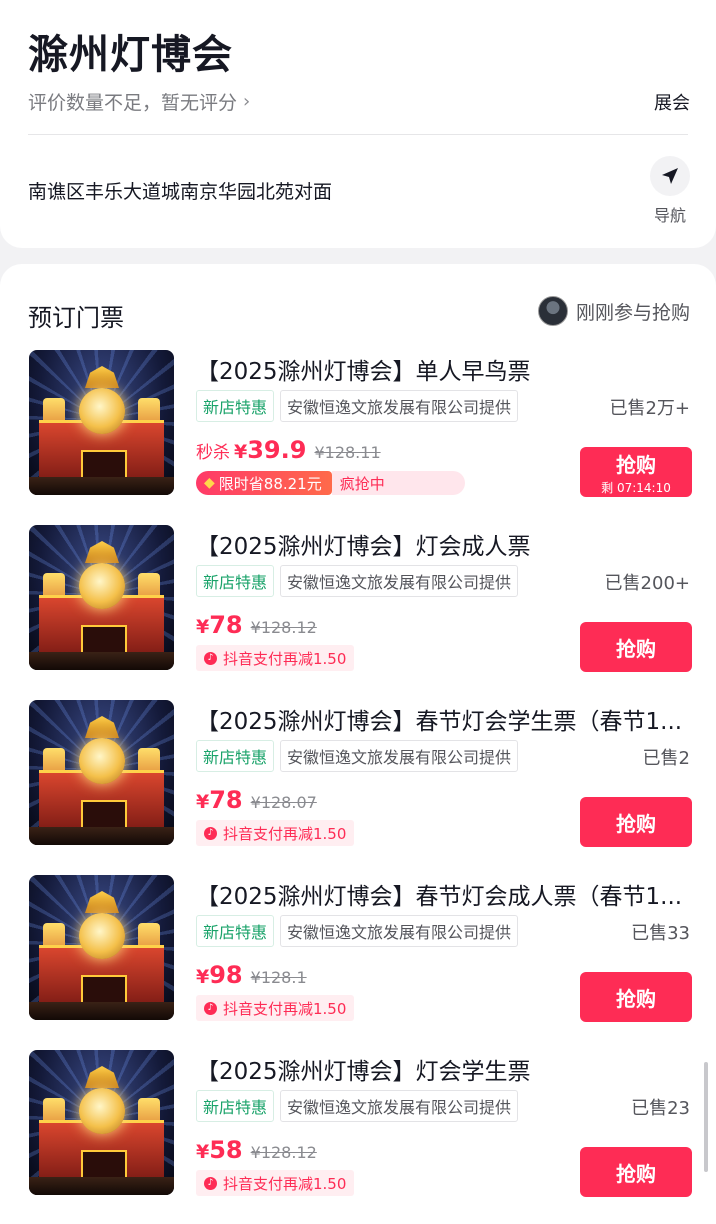 The height and width of the screenshot is (1224, 716). Describe the element at coordinates (552, 311) in the screenshot. I see `avatar` at that location.